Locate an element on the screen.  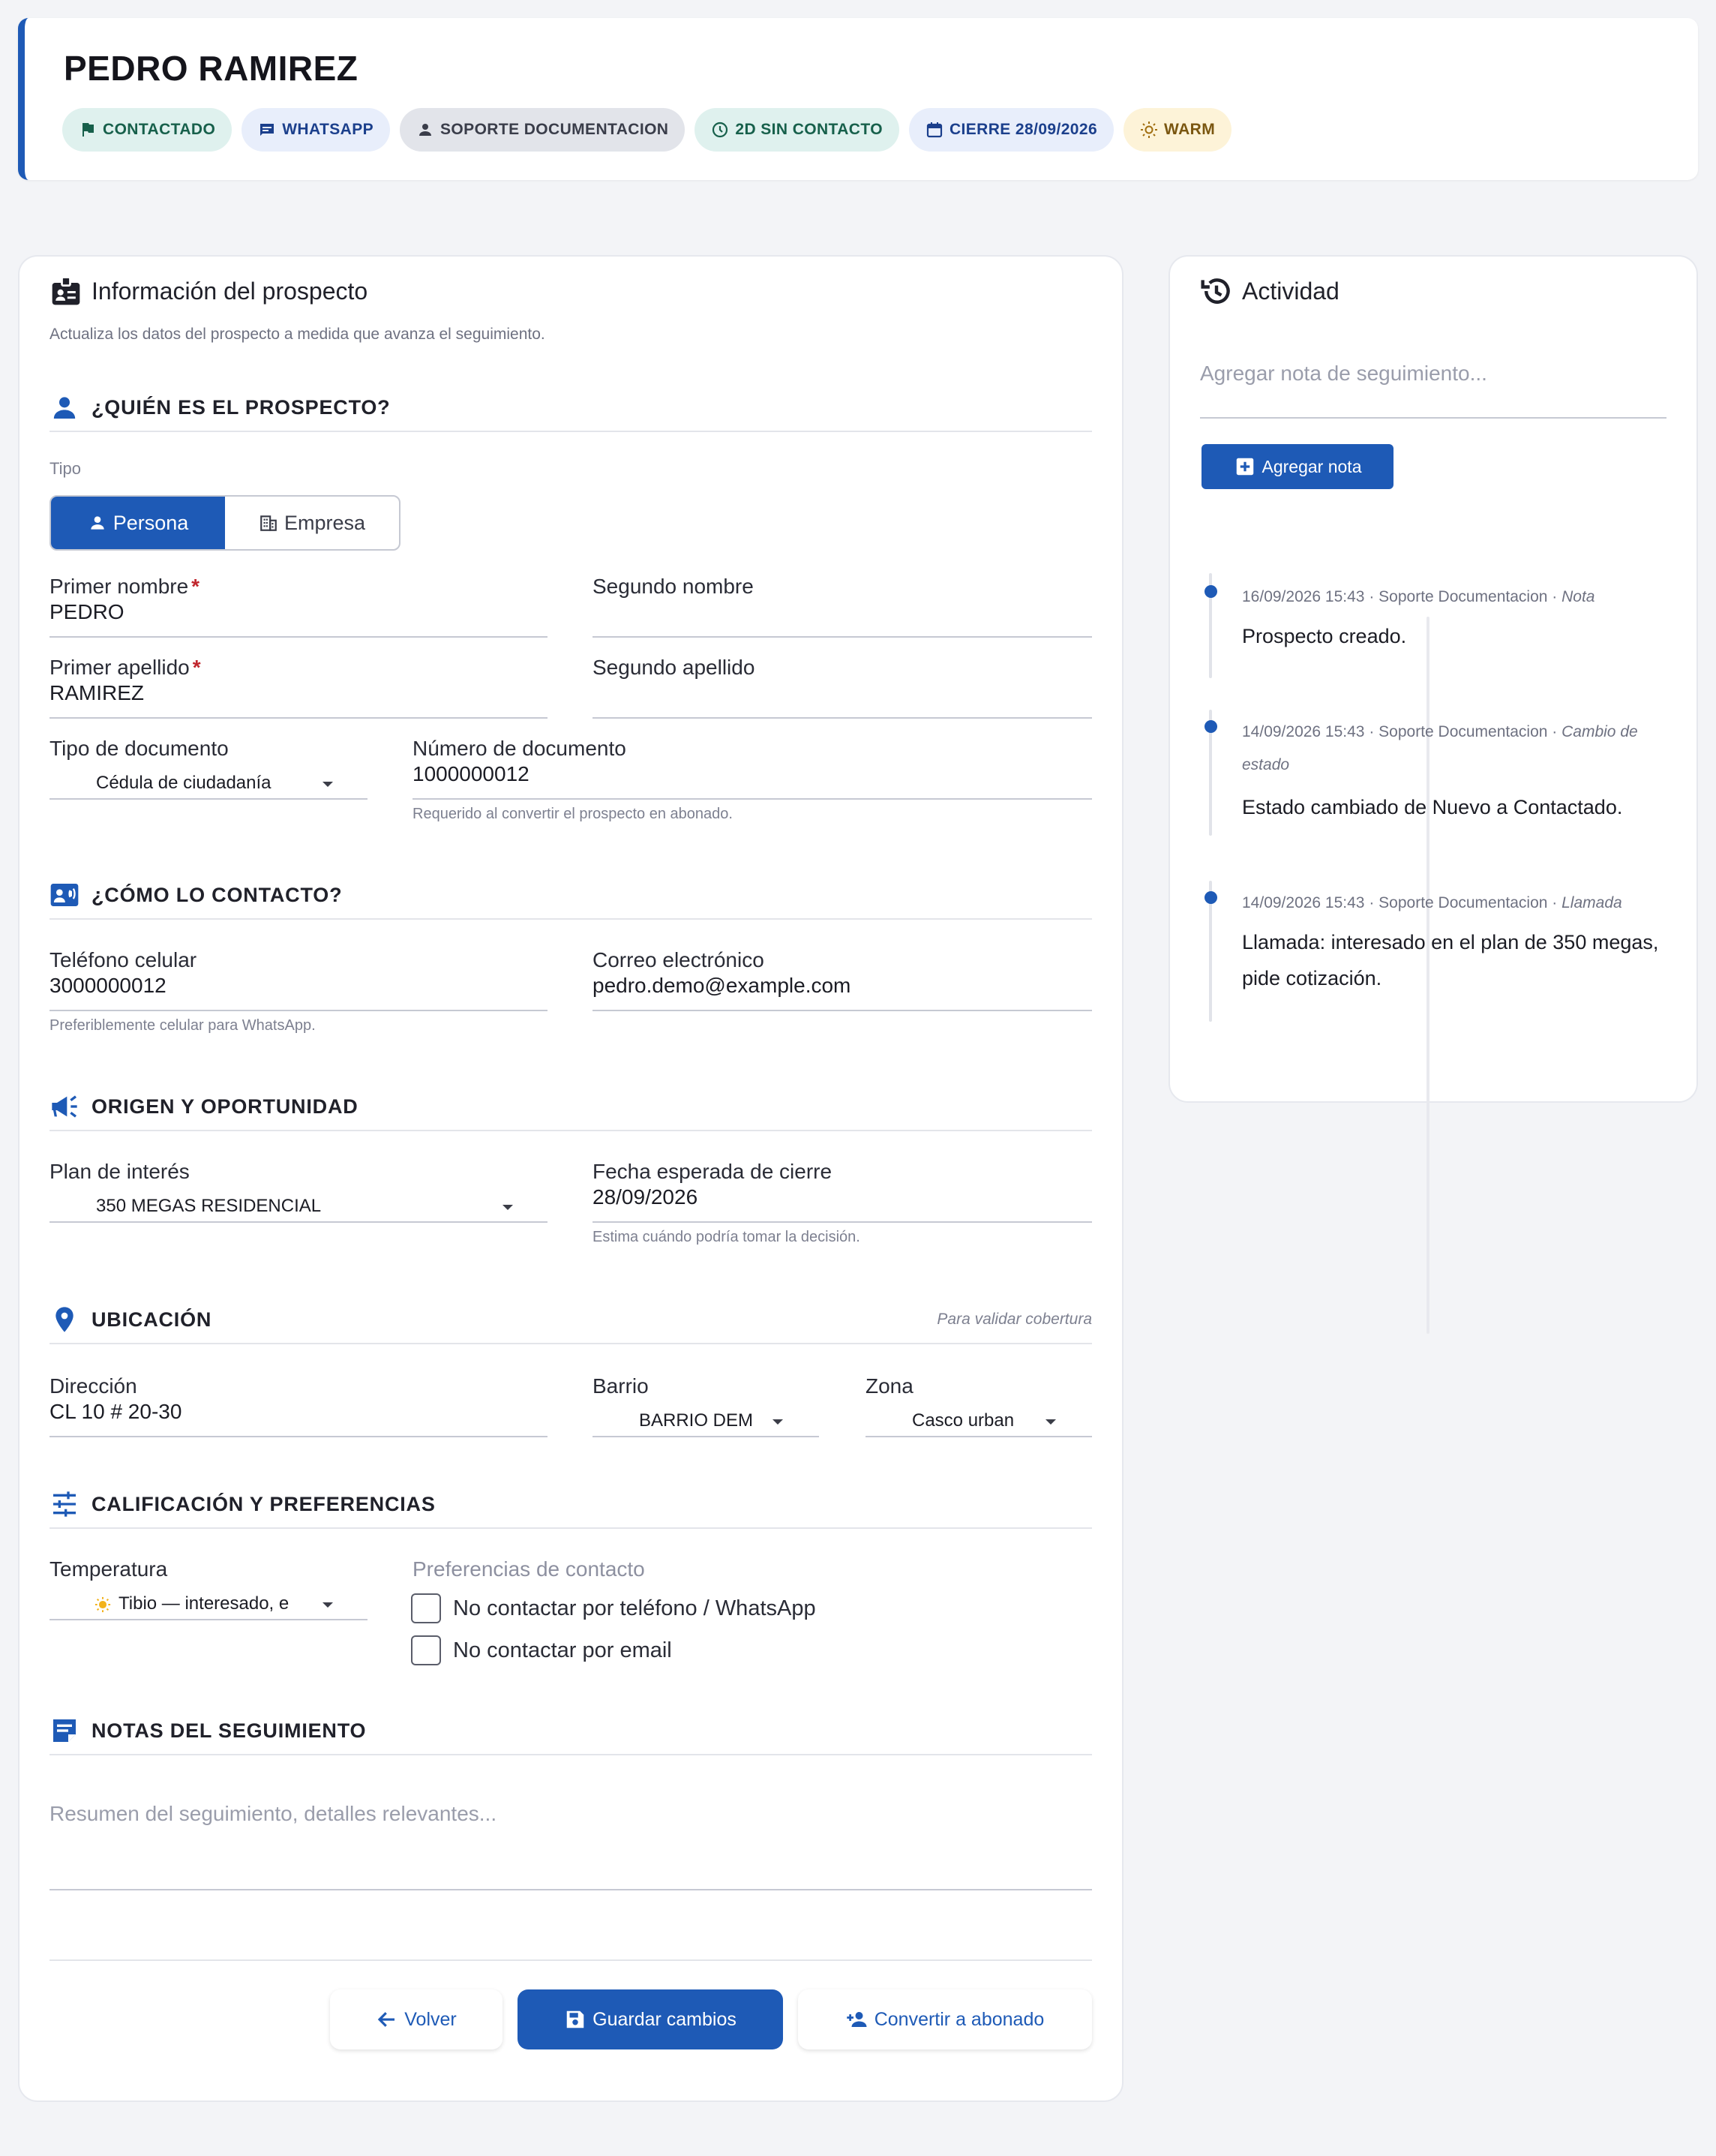
footer-divider is located at coordinates (571, 1960).